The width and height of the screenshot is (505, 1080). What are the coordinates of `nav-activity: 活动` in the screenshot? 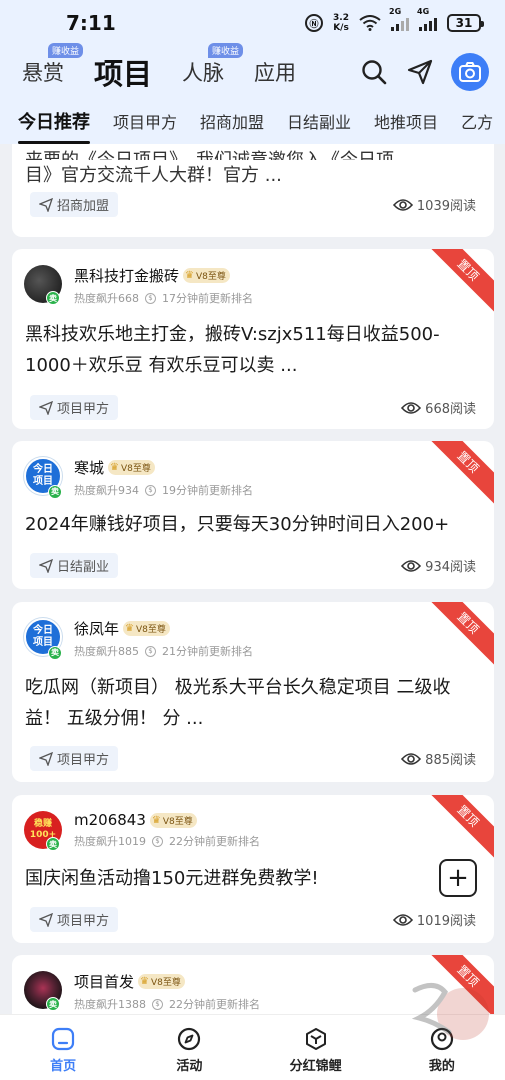 It's located at (189, 1047).